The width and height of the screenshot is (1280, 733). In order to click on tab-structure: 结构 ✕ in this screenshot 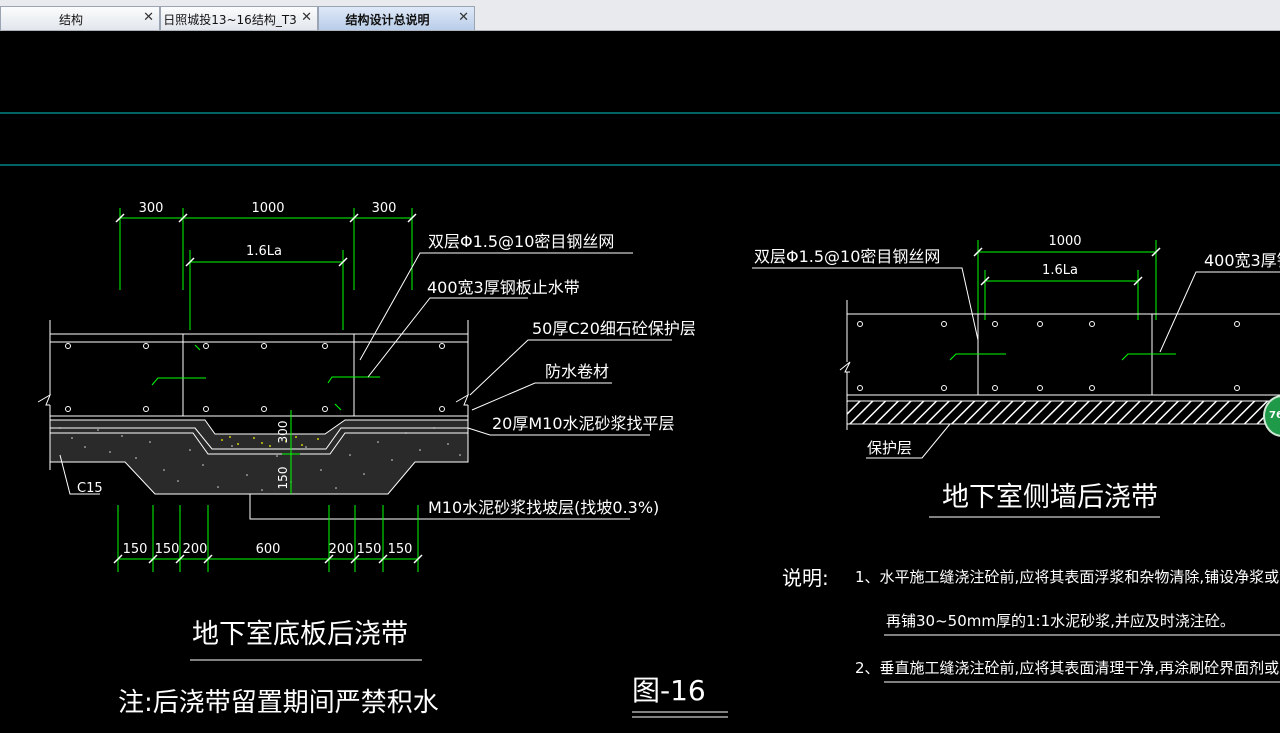, I will do `click(80, 18)`.